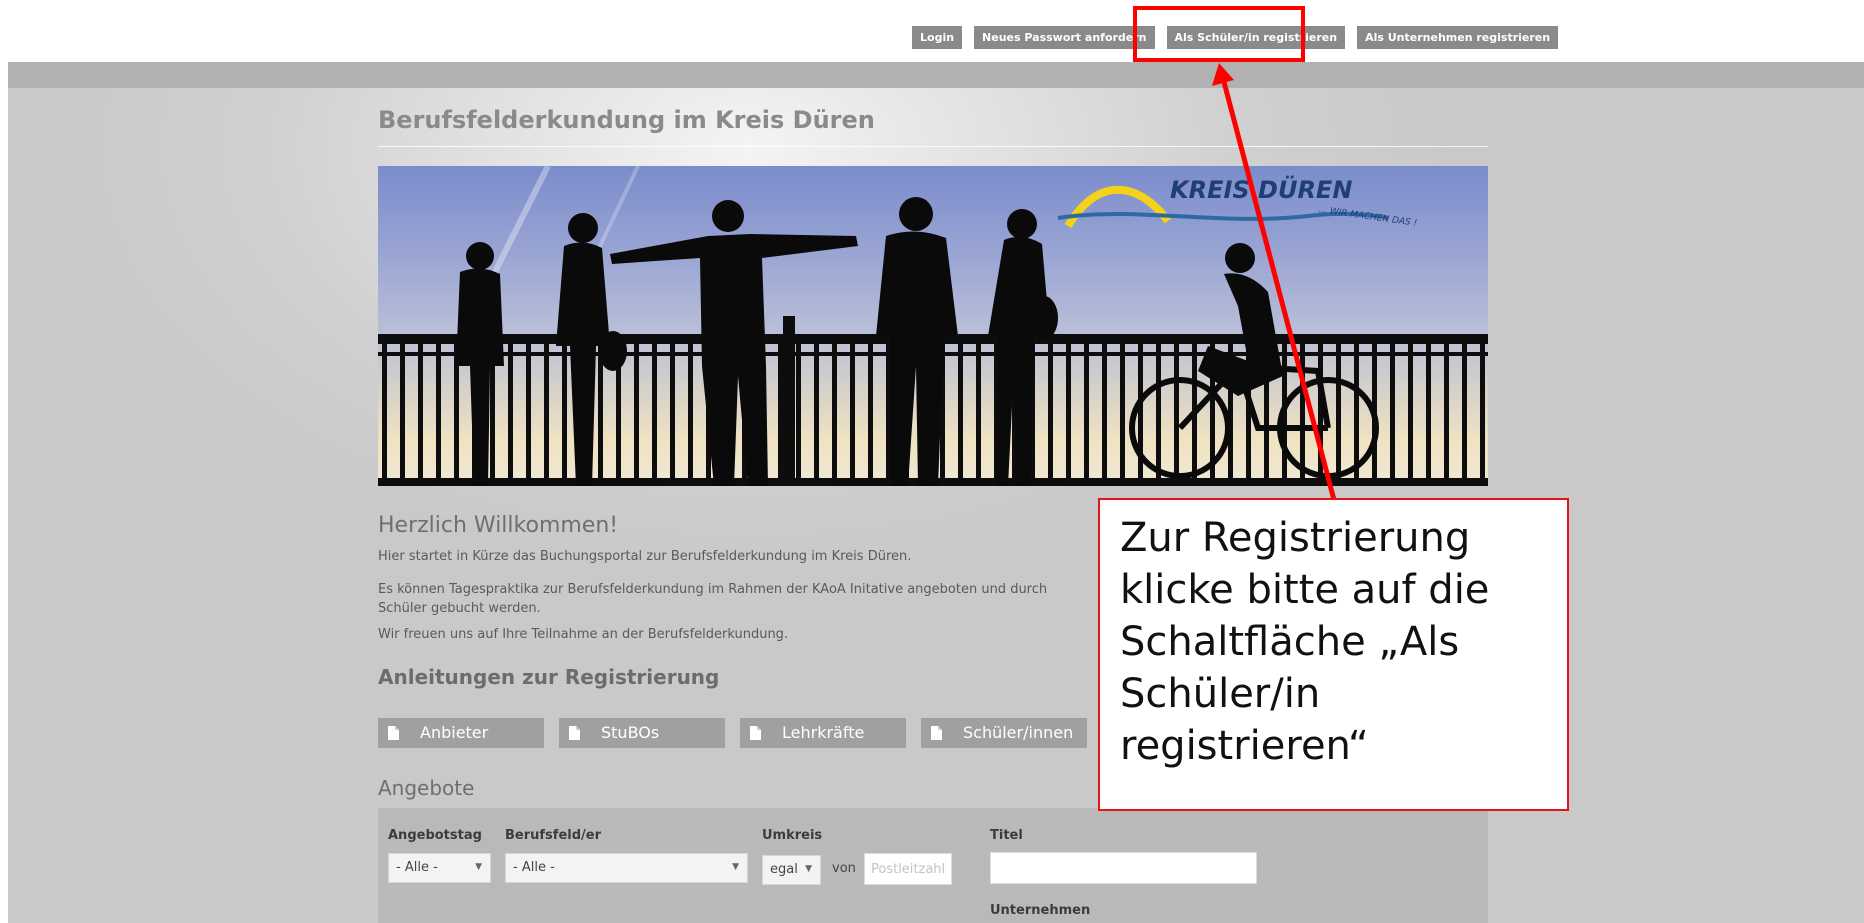 The image size is (1864, 923). I want to click on offers-heading: Angebote, so click(426, 788).